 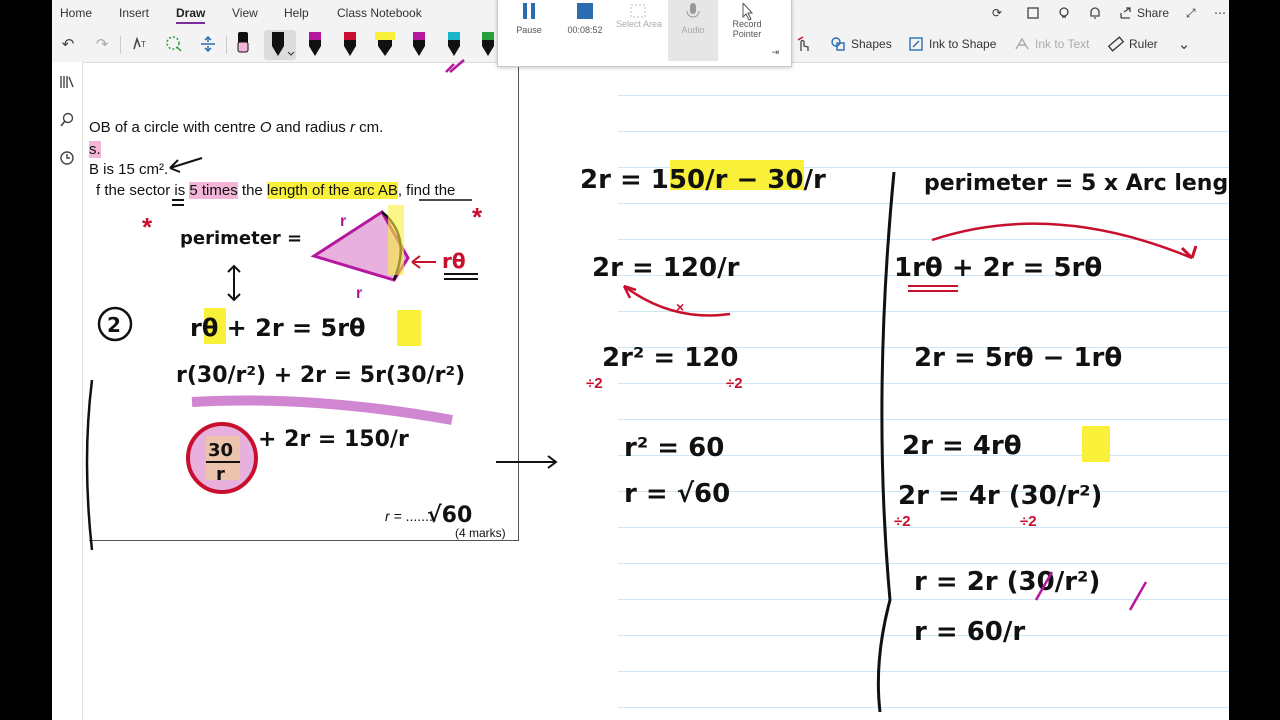 I want to click on ink-to-shape-icon, so click(x=916, y=44).